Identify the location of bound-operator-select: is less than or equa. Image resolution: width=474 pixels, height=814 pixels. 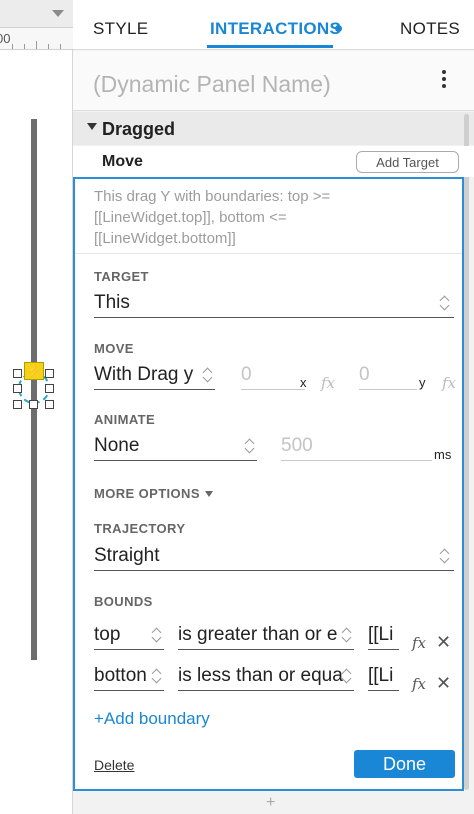
(266, 678).